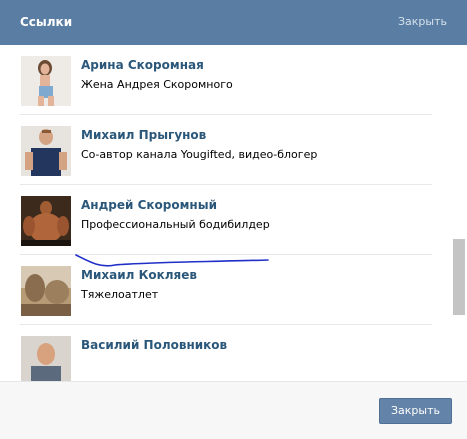 The image size is (467, 439). What do you see at coordinates (143, 135) in the screenshot?
I see `item-name-link: Михаил Прыгунов` at bounding box center [143, 135].